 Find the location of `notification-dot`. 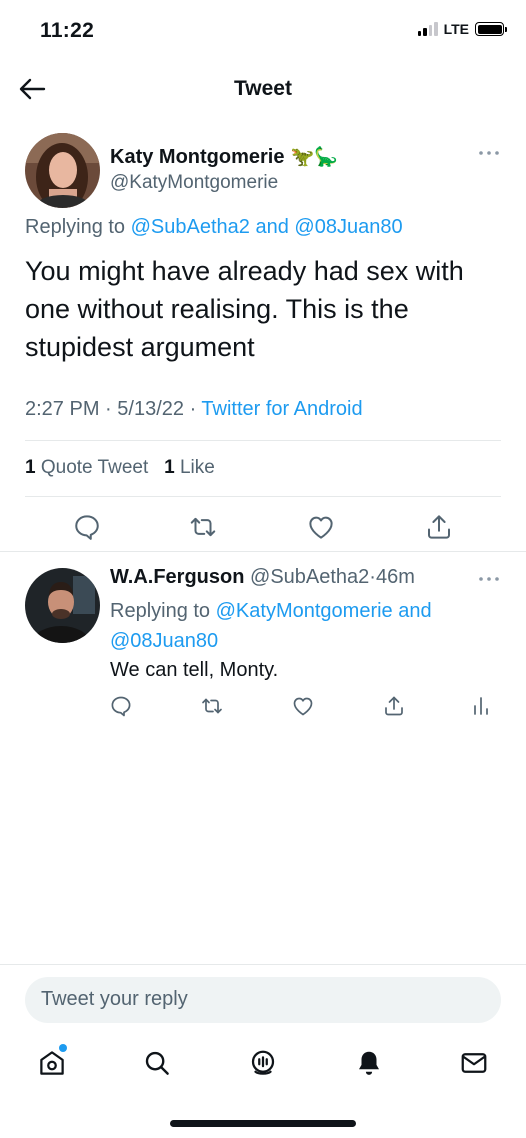

notification-dot is located at coordinates (63, 1048).